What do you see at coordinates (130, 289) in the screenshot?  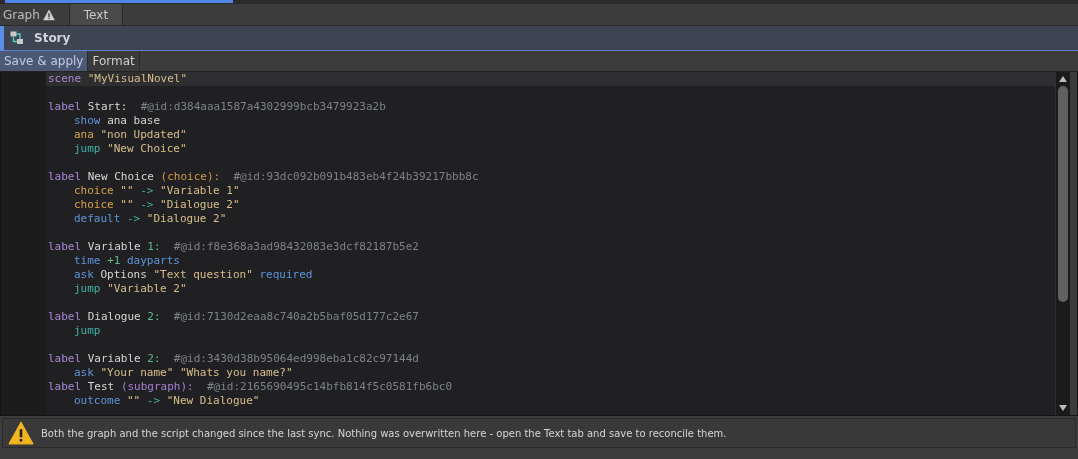 I see `code-line: jump "Variable 2"` at bounding box center [130, 289].